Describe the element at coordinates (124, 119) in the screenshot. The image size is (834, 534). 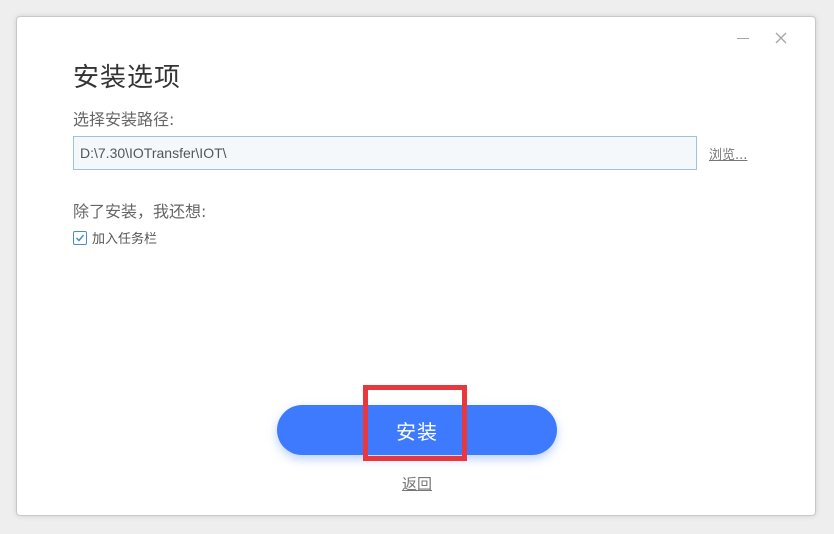
I see `install-path-label: 选择安装路径:` at that location.